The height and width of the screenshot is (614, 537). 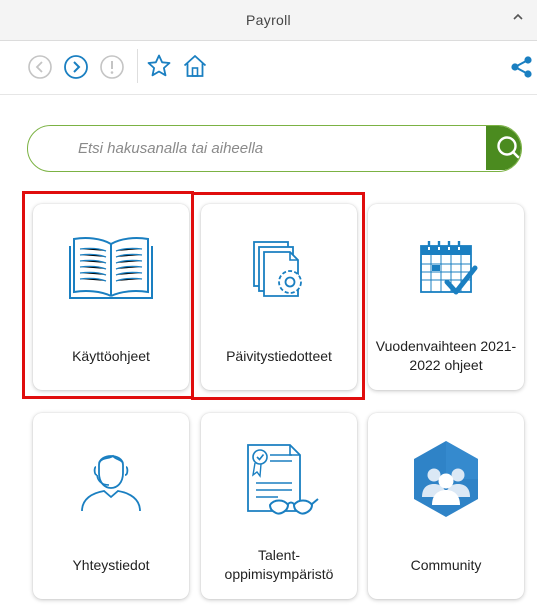 I want to click on tile-label: Vuodenvaihteen 2021-2022 ohjeet, so click(x=446, y=355).